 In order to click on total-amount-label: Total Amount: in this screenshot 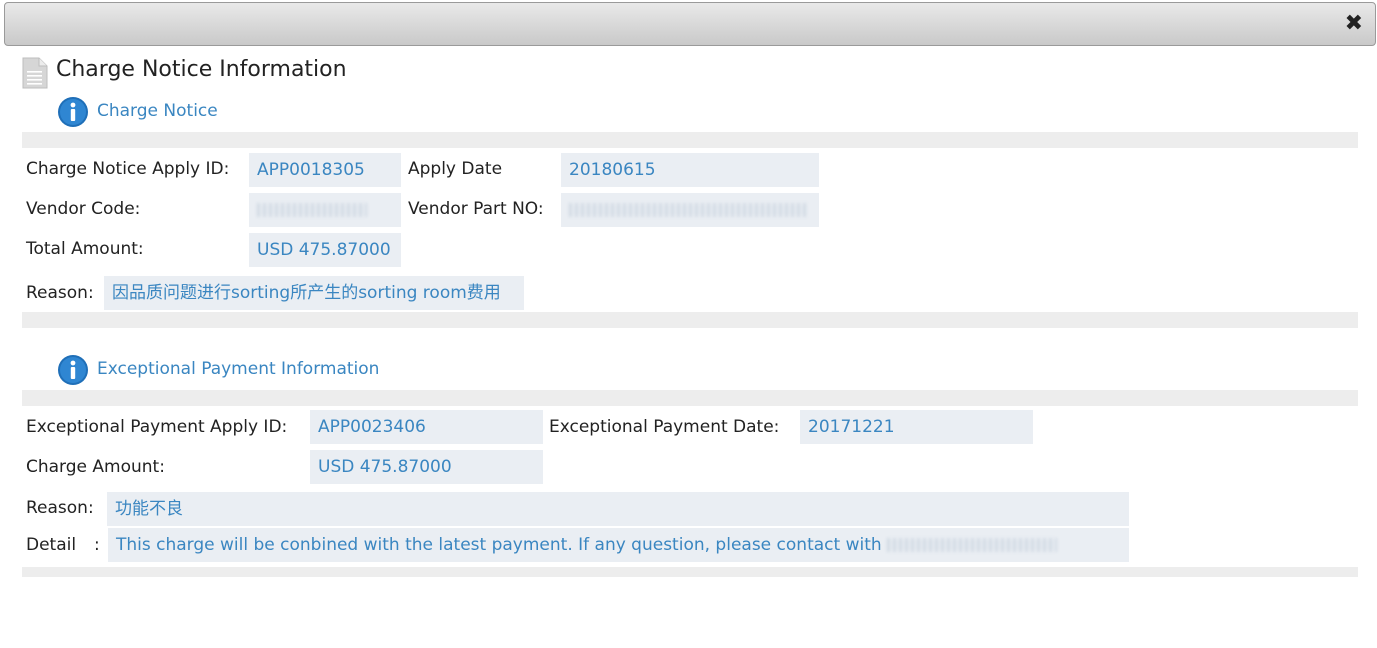, I will do `click(85, 249)`.